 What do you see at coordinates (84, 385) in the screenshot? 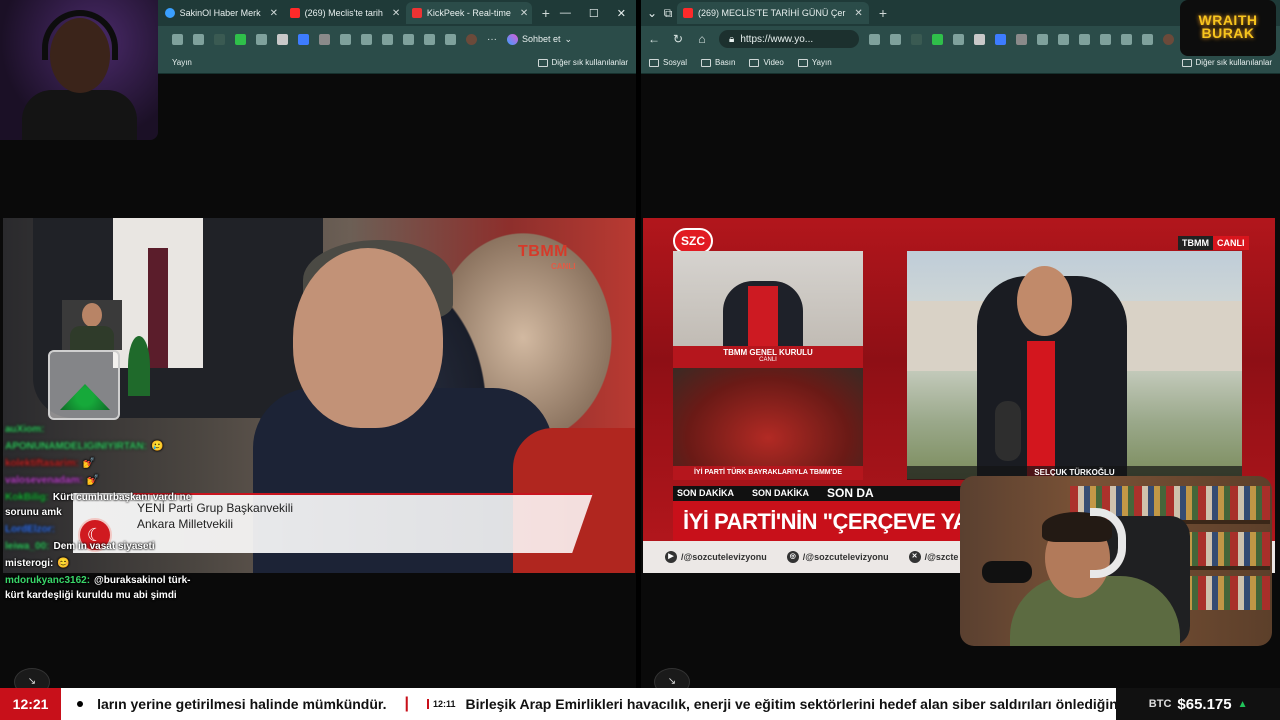
I see `jar-graphic` at bounding box center [84, 385].